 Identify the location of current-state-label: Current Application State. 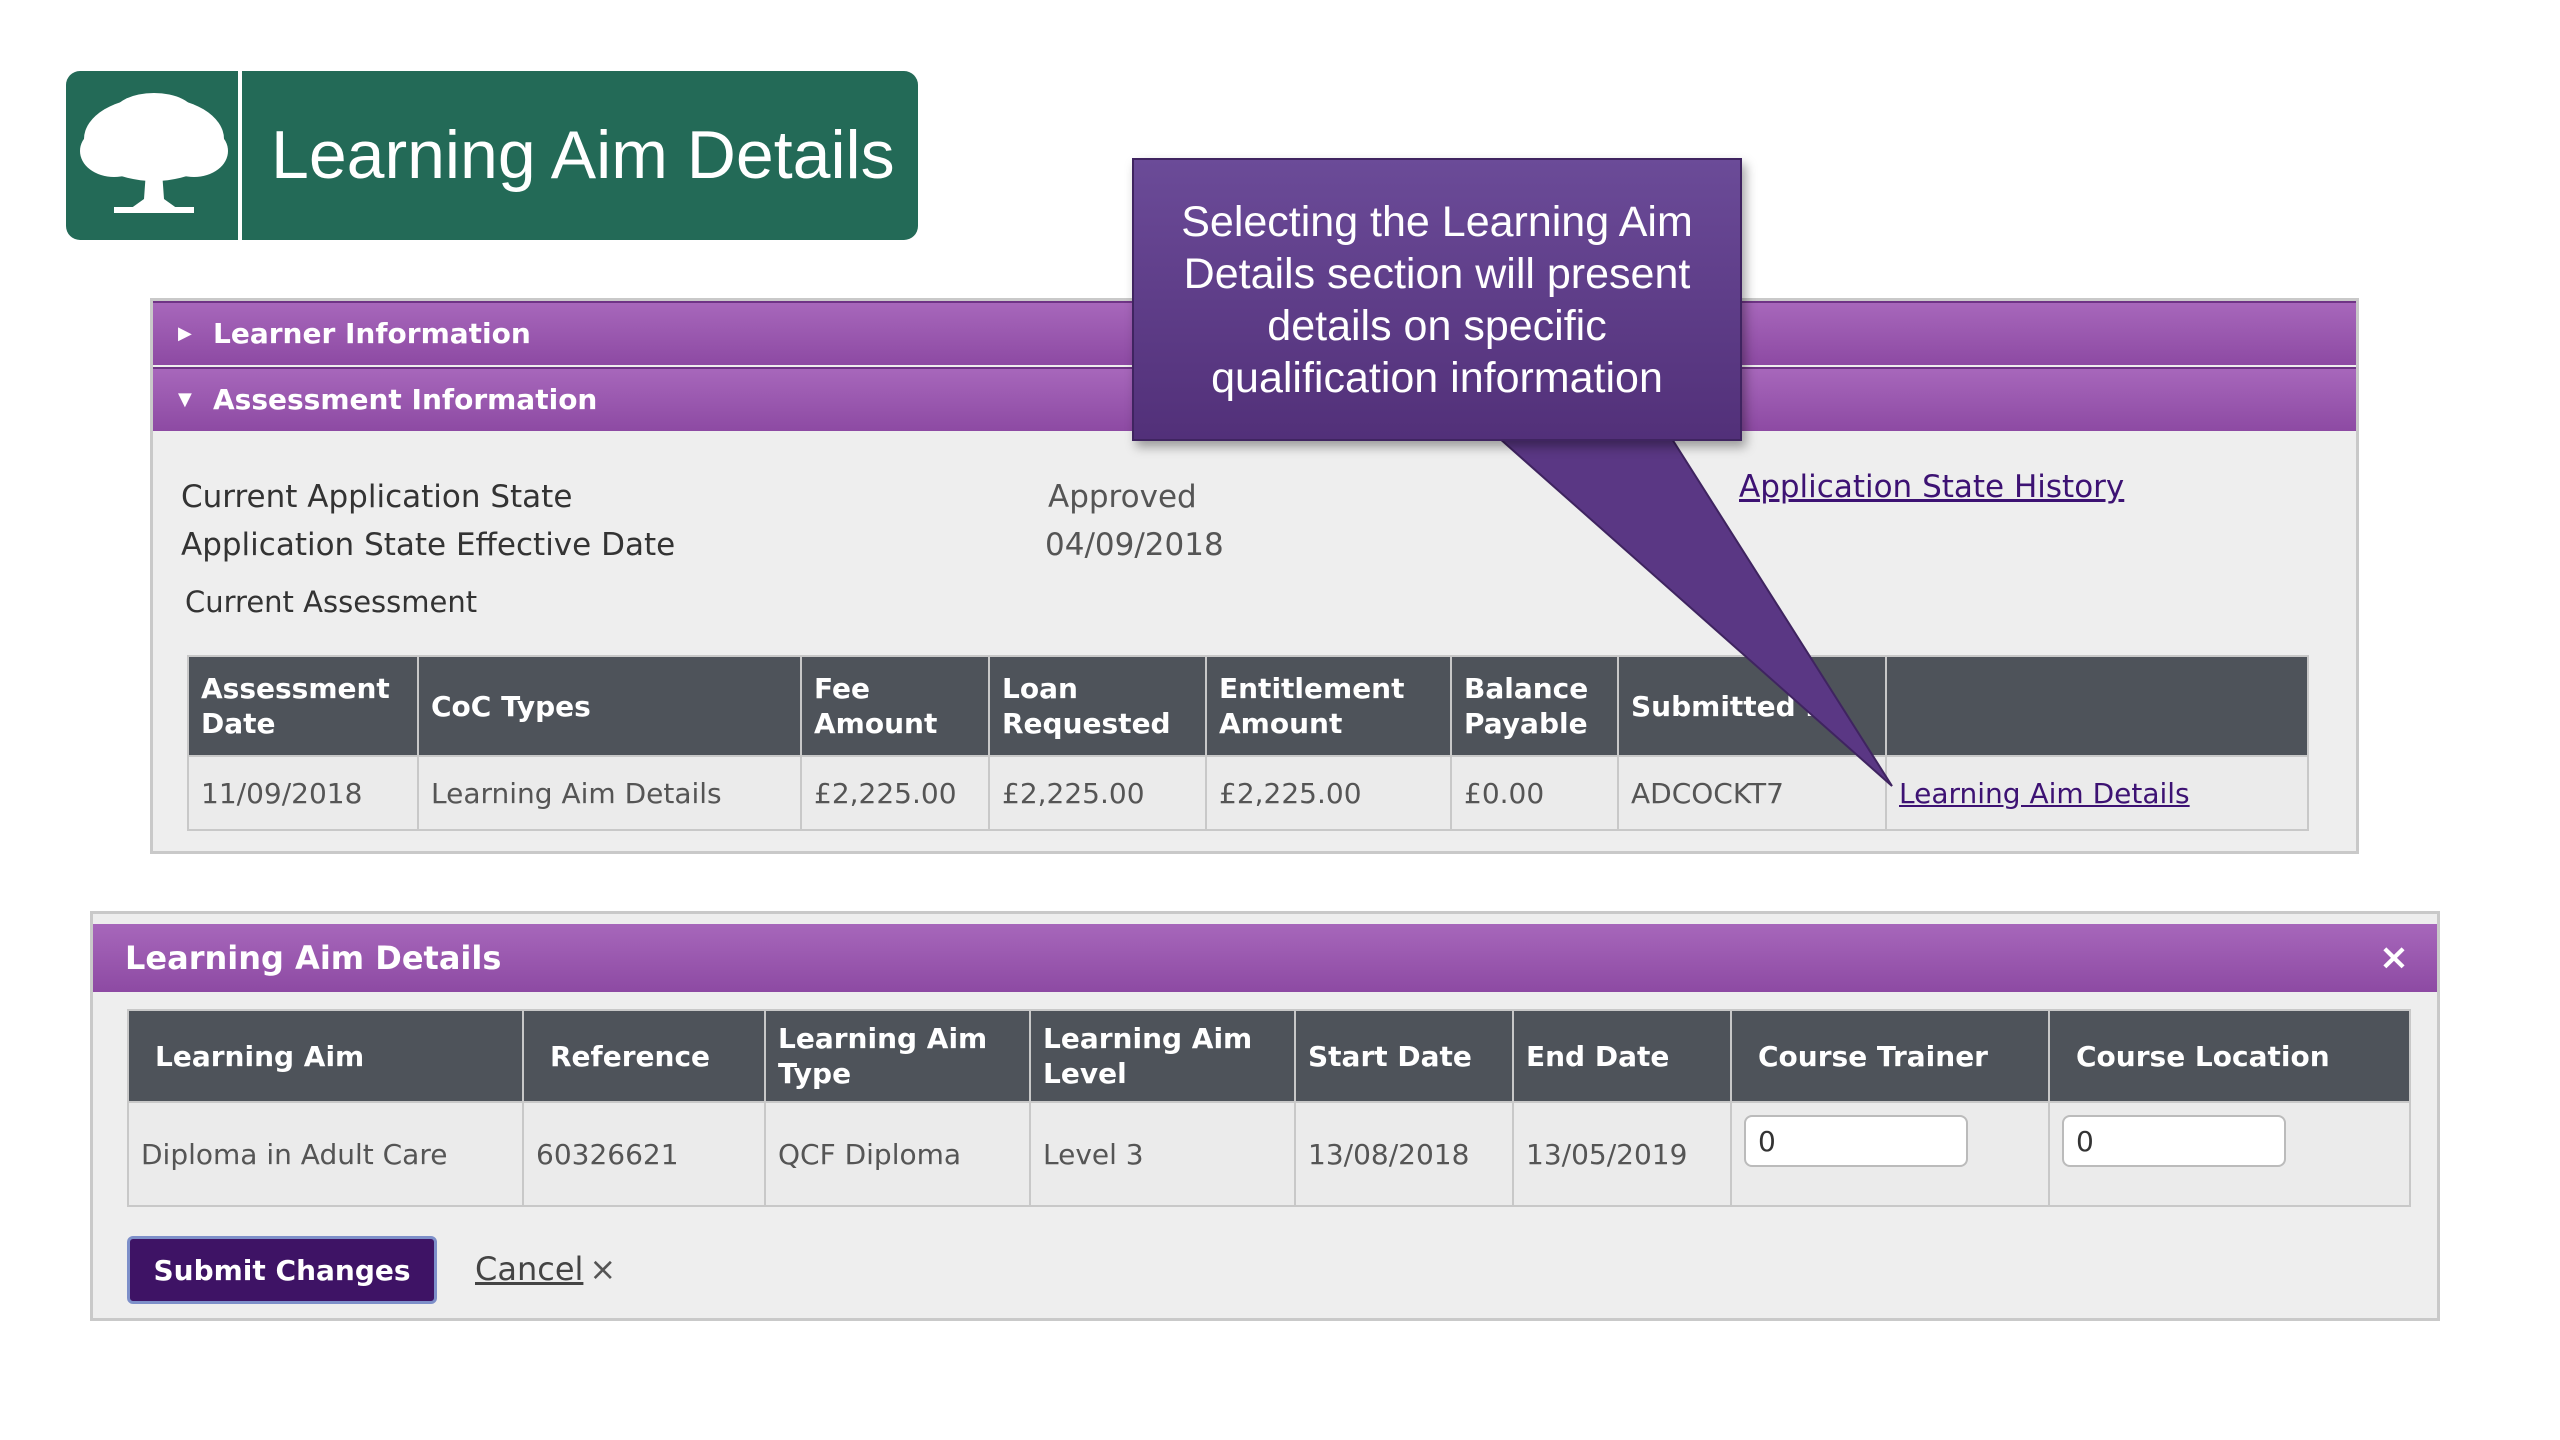
(377, 497).